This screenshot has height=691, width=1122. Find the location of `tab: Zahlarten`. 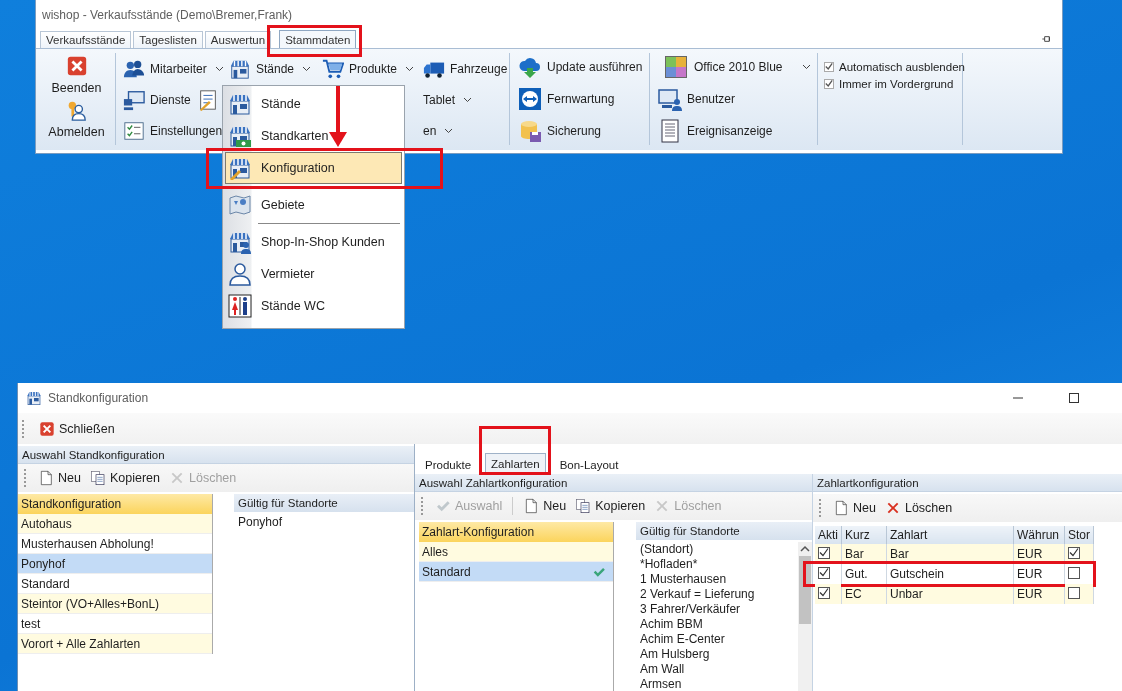

tab: Zahlarten is located at coordinates (515, 463).